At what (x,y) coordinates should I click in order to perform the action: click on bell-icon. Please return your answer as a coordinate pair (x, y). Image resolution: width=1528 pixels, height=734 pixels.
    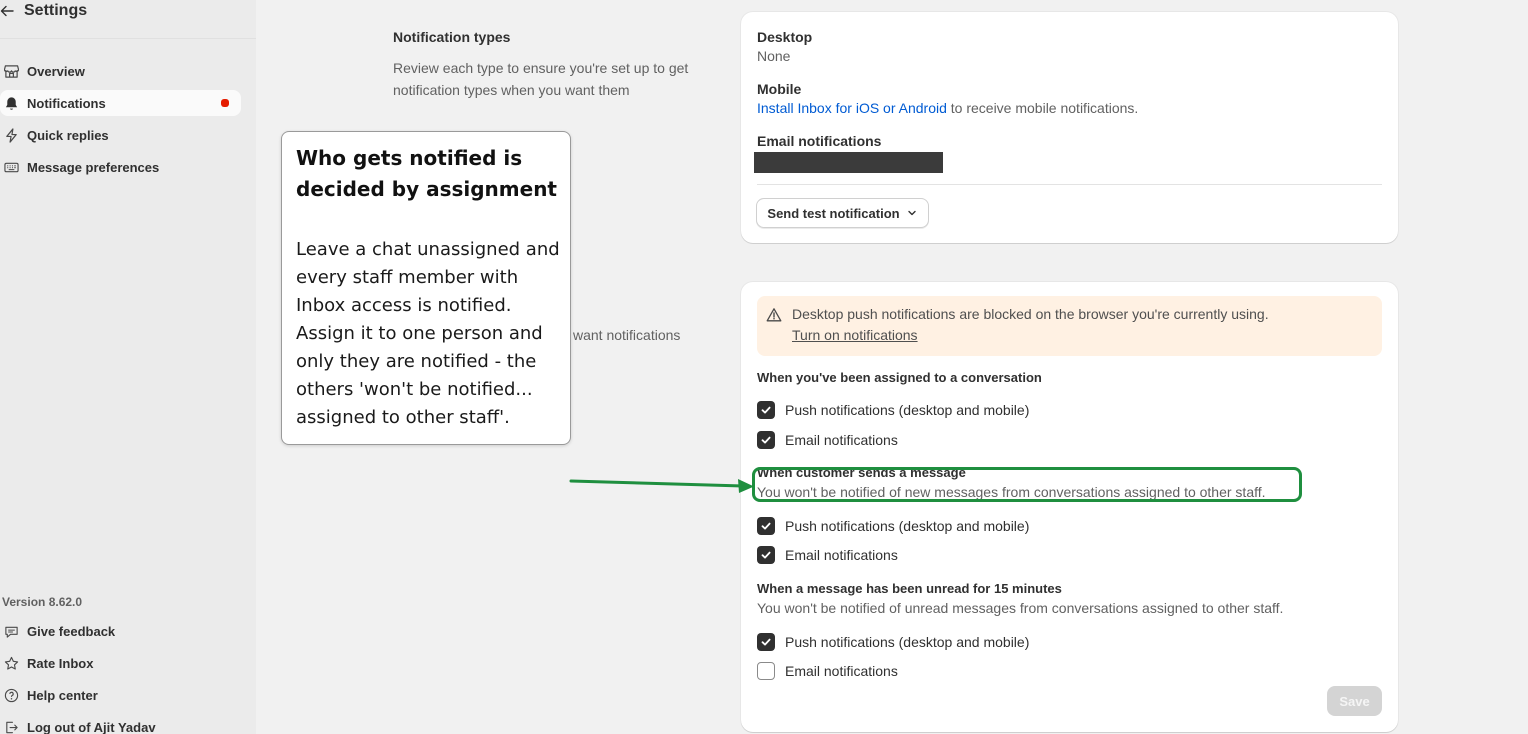
    Looking at the image, I should click on (11, 103).